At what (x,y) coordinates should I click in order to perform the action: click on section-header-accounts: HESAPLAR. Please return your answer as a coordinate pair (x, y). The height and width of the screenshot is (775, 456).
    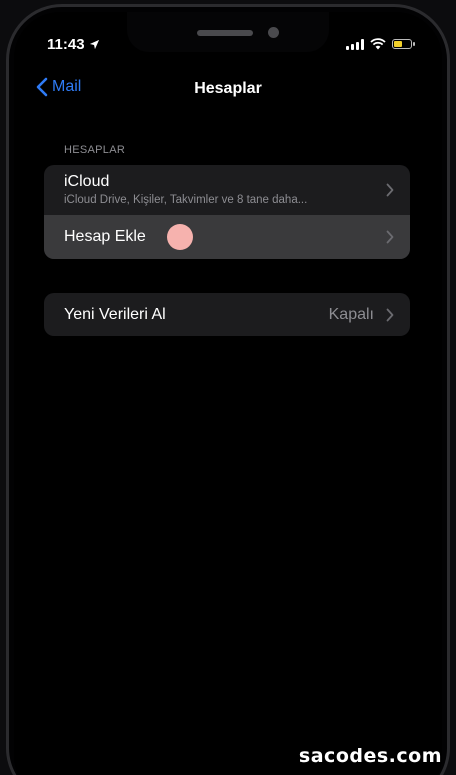
    Looking at the image, I should click on (95, 150).